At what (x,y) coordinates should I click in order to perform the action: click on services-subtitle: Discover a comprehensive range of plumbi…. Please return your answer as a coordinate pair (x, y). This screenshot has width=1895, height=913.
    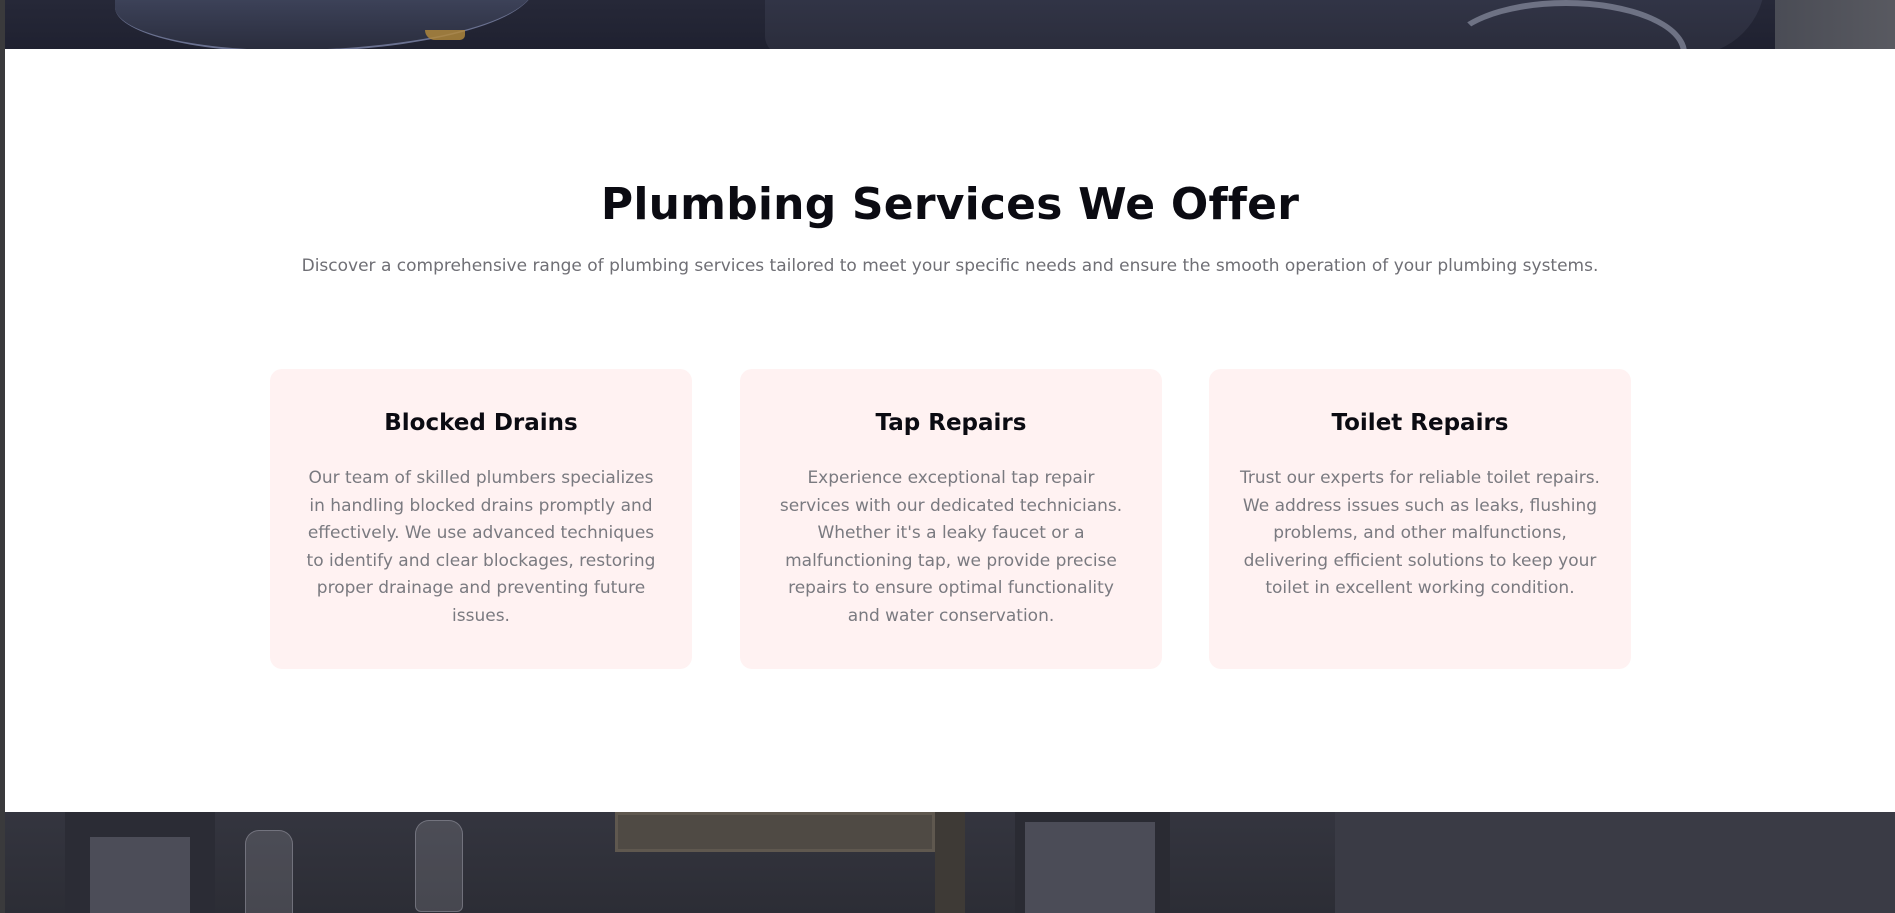
    Looking at the image, I should click on (950, 266).